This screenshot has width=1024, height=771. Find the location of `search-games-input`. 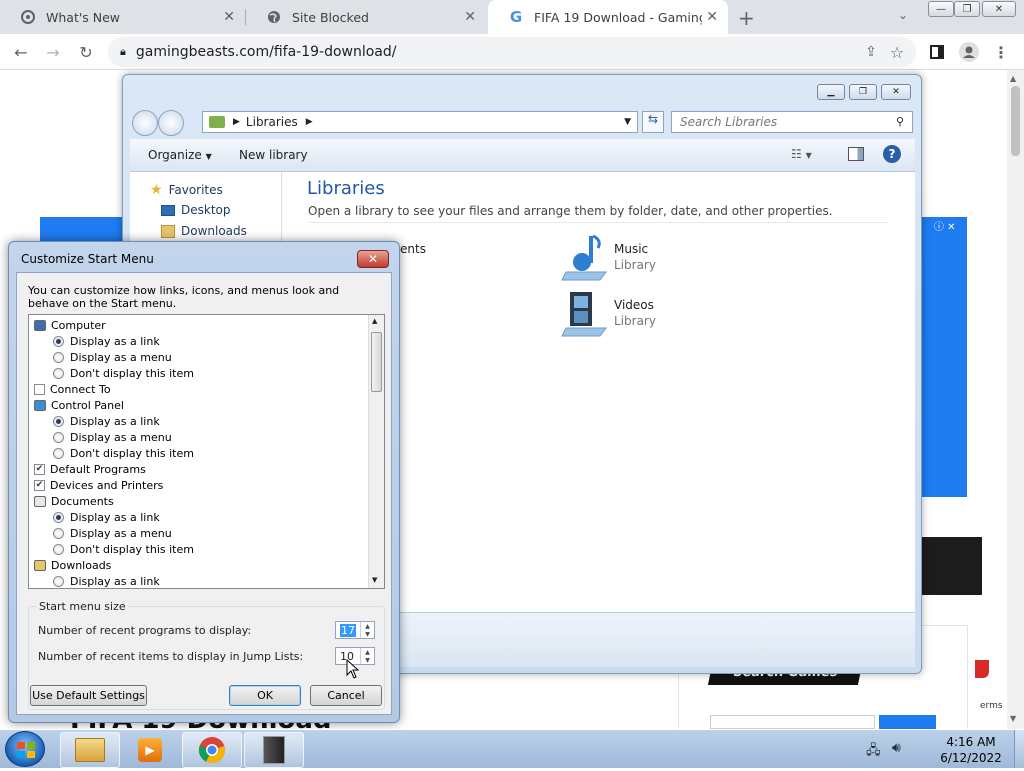

search-games-input is located at coordinates (792, 722).